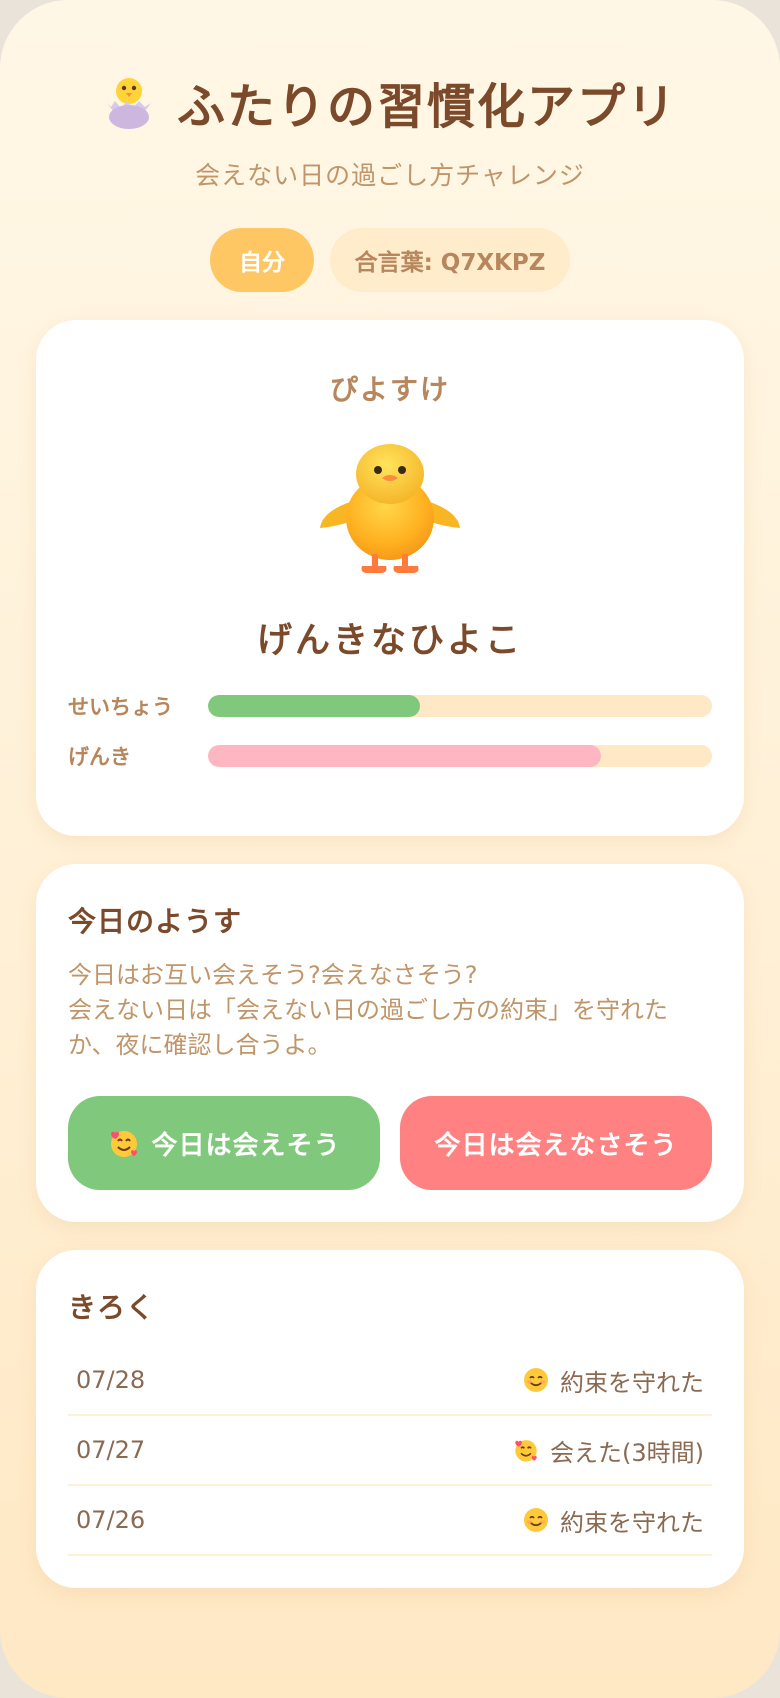 Image resolution: width=780 pixels, height=1698 pixels. I want to click on app-subtitle: 会えない日の過ごし方チャレンジ, so click(390, 175).